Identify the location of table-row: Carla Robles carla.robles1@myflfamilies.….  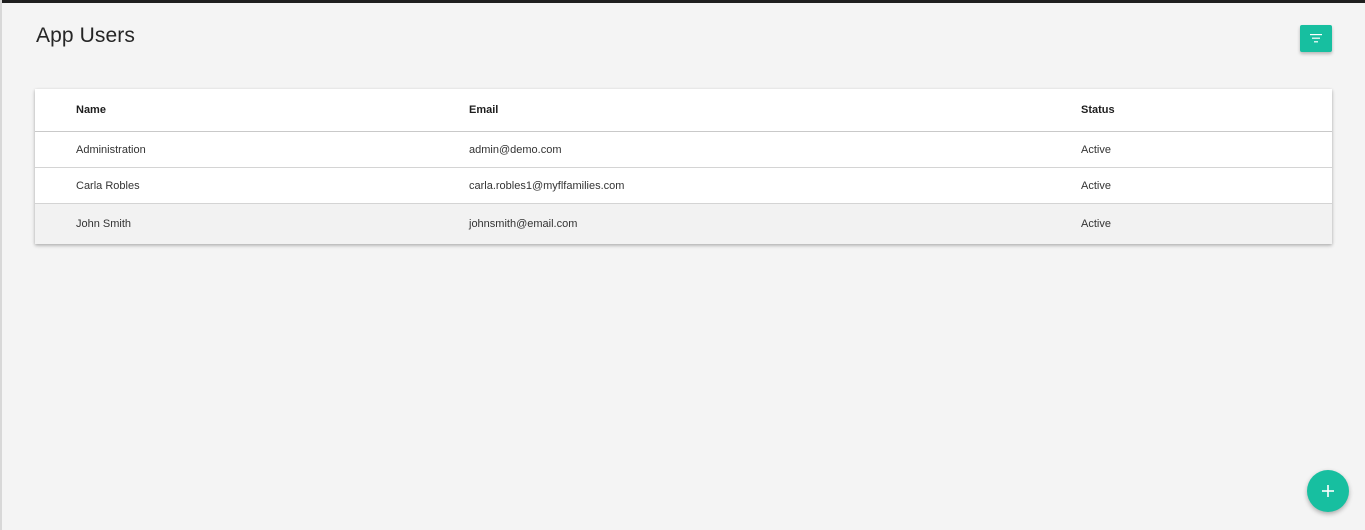
(683, 186).